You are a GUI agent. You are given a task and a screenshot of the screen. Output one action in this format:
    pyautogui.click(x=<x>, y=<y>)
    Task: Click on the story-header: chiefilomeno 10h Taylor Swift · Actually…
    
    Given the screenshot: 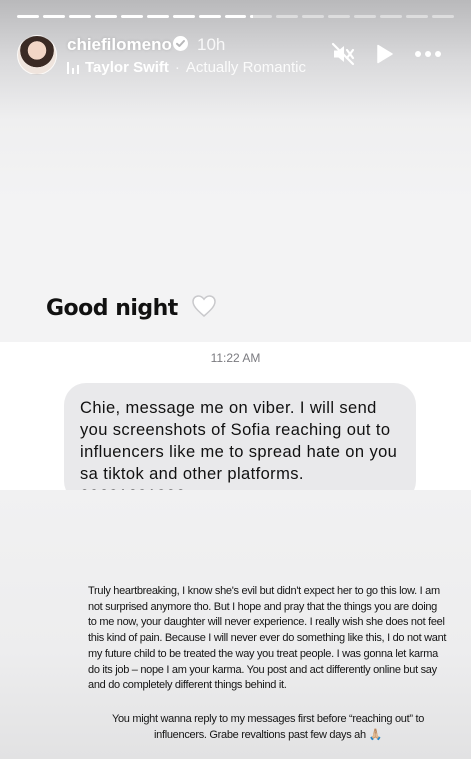 What is the action you would take?
    pyautogui.click(x=235, y=55)
    